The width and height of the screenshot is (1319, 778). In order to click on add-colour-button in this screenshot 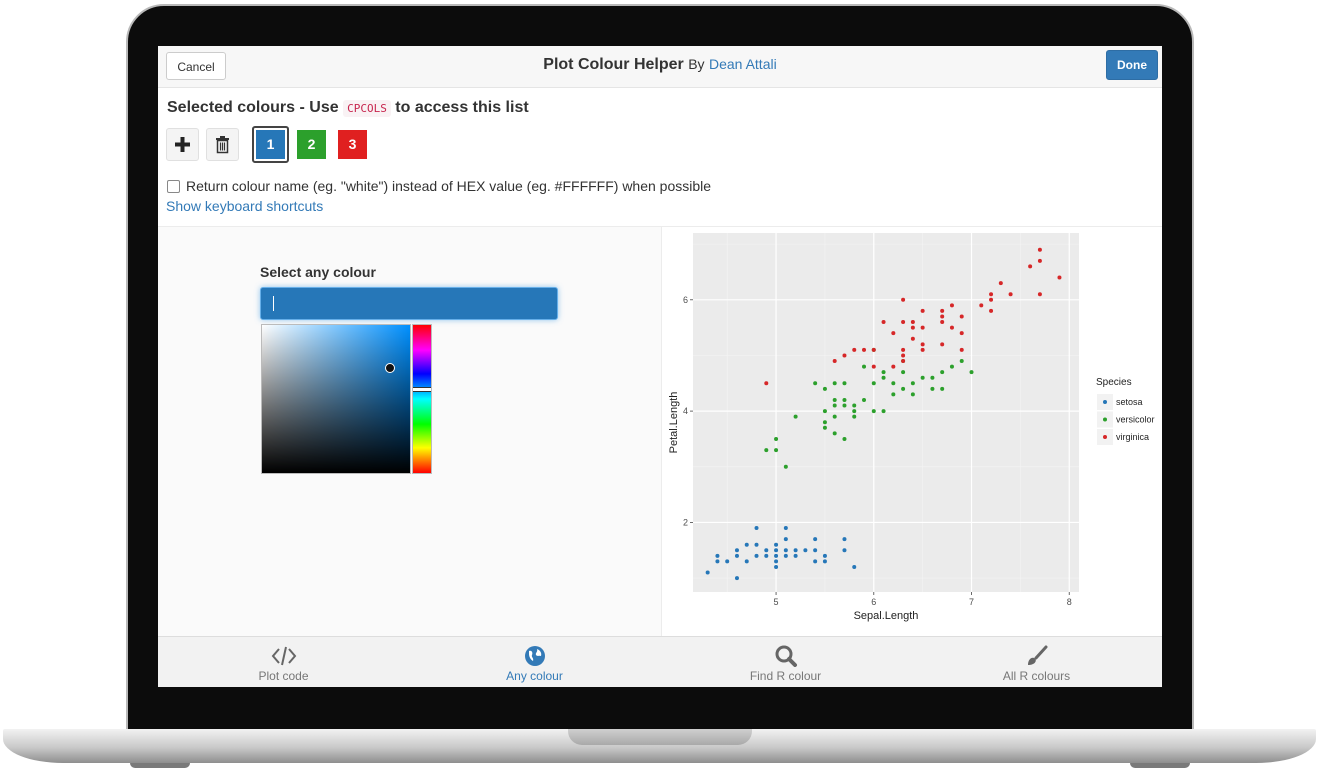, I will do `click(182, 144)`.